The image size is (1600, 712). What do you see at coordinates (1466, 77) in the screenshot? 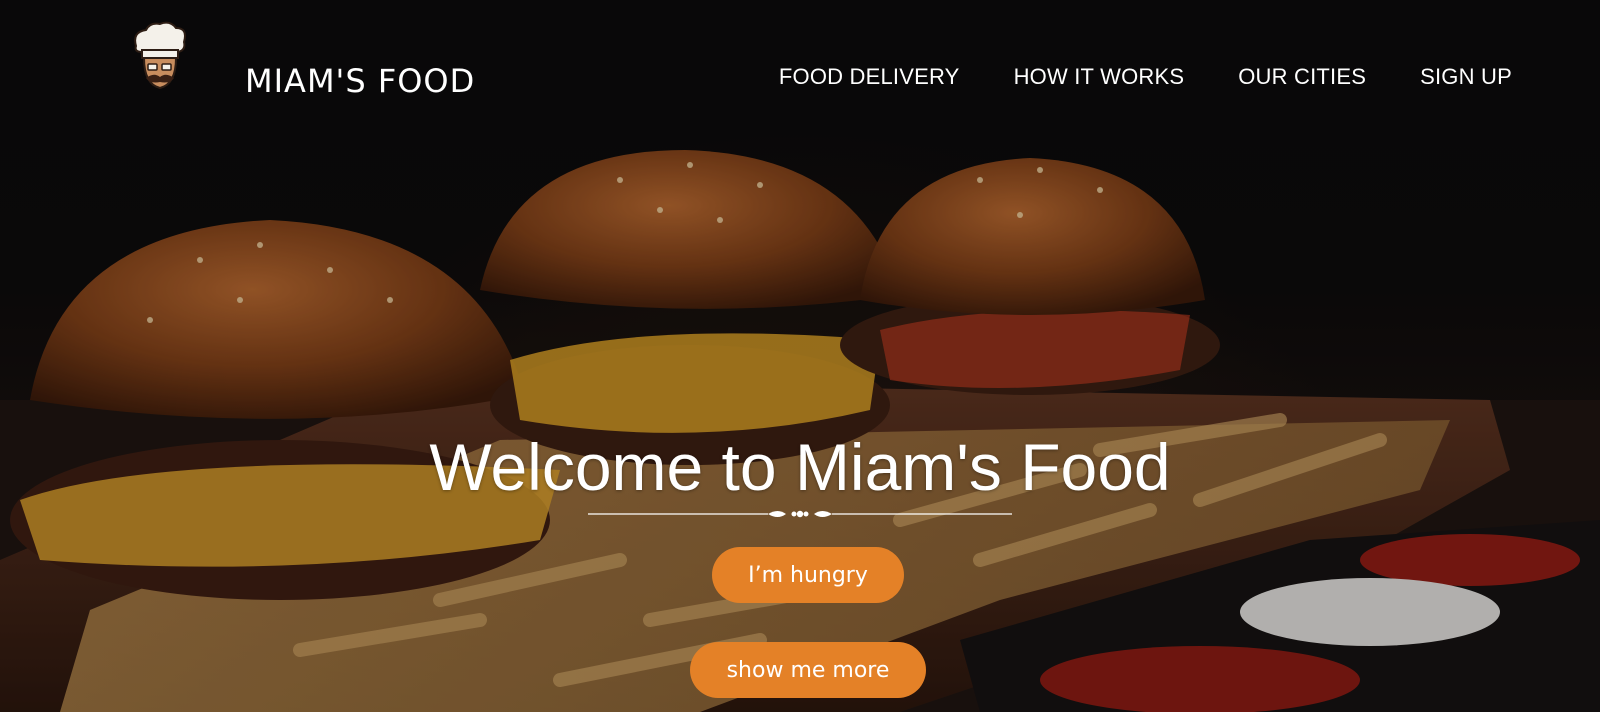
I see `nav-item-sign-up: SIGN UP` at bounding box center [1466, 77].